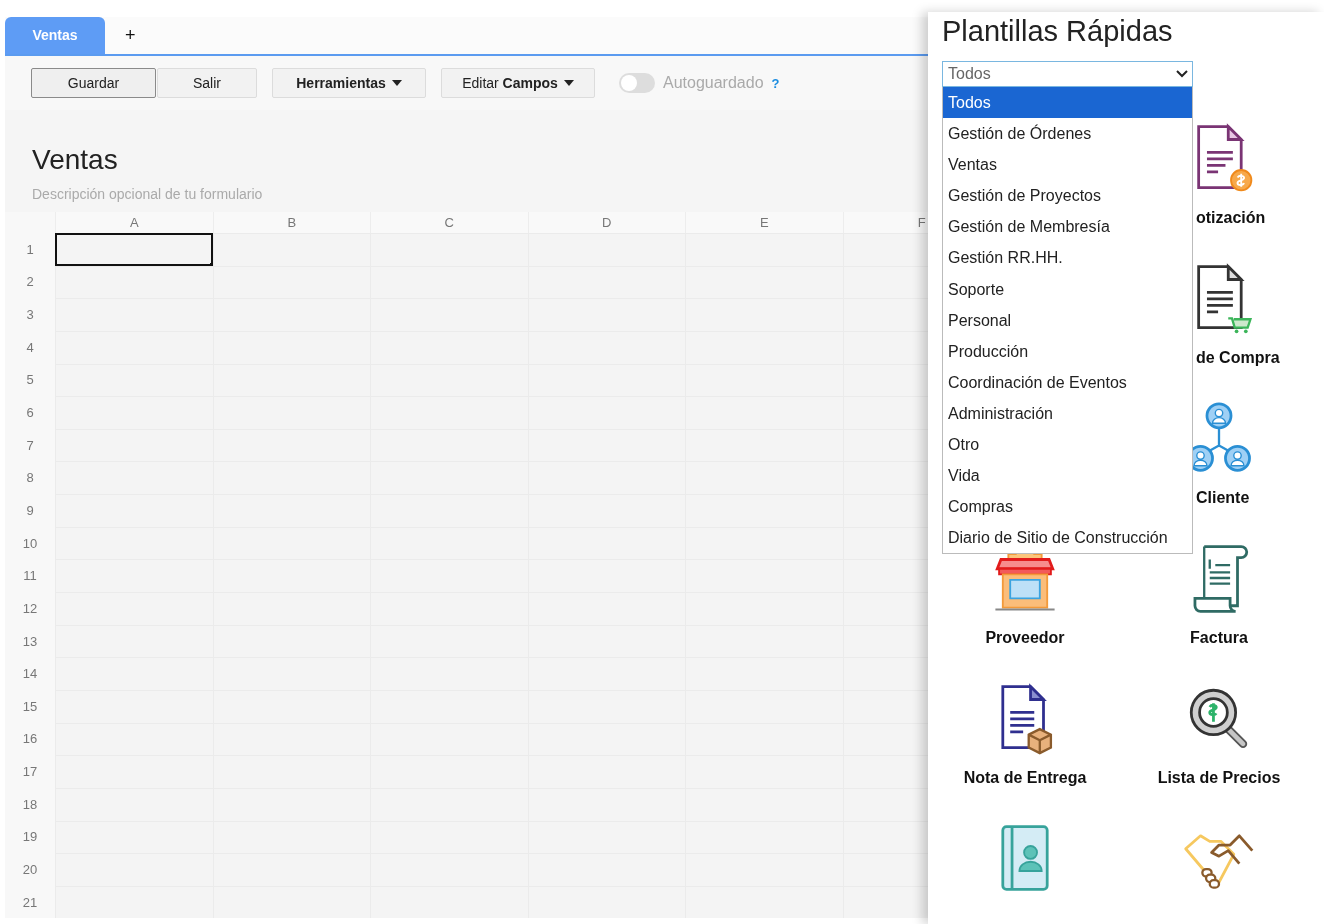 The width and height of the screenshot is (1324, 924). I want to click on dropdown-option: Administración, so click(1067, 413).